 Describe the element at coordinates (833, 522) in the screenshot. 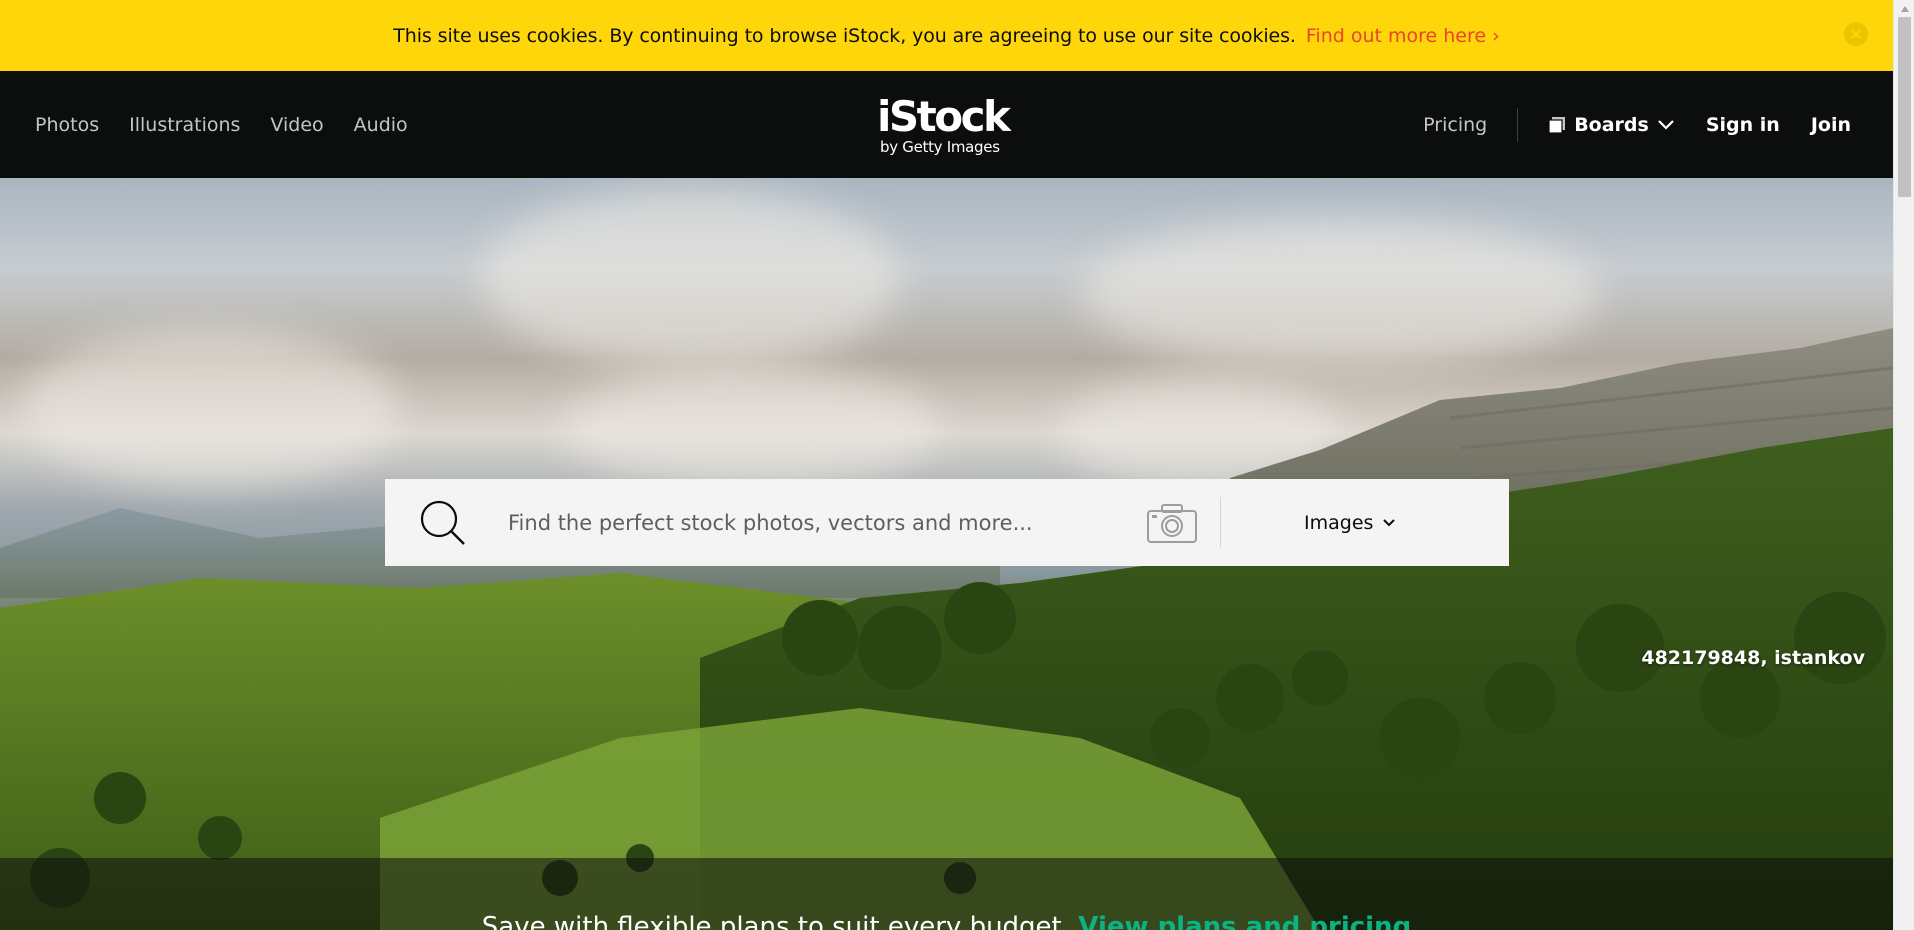

I see `search-input` at that location.